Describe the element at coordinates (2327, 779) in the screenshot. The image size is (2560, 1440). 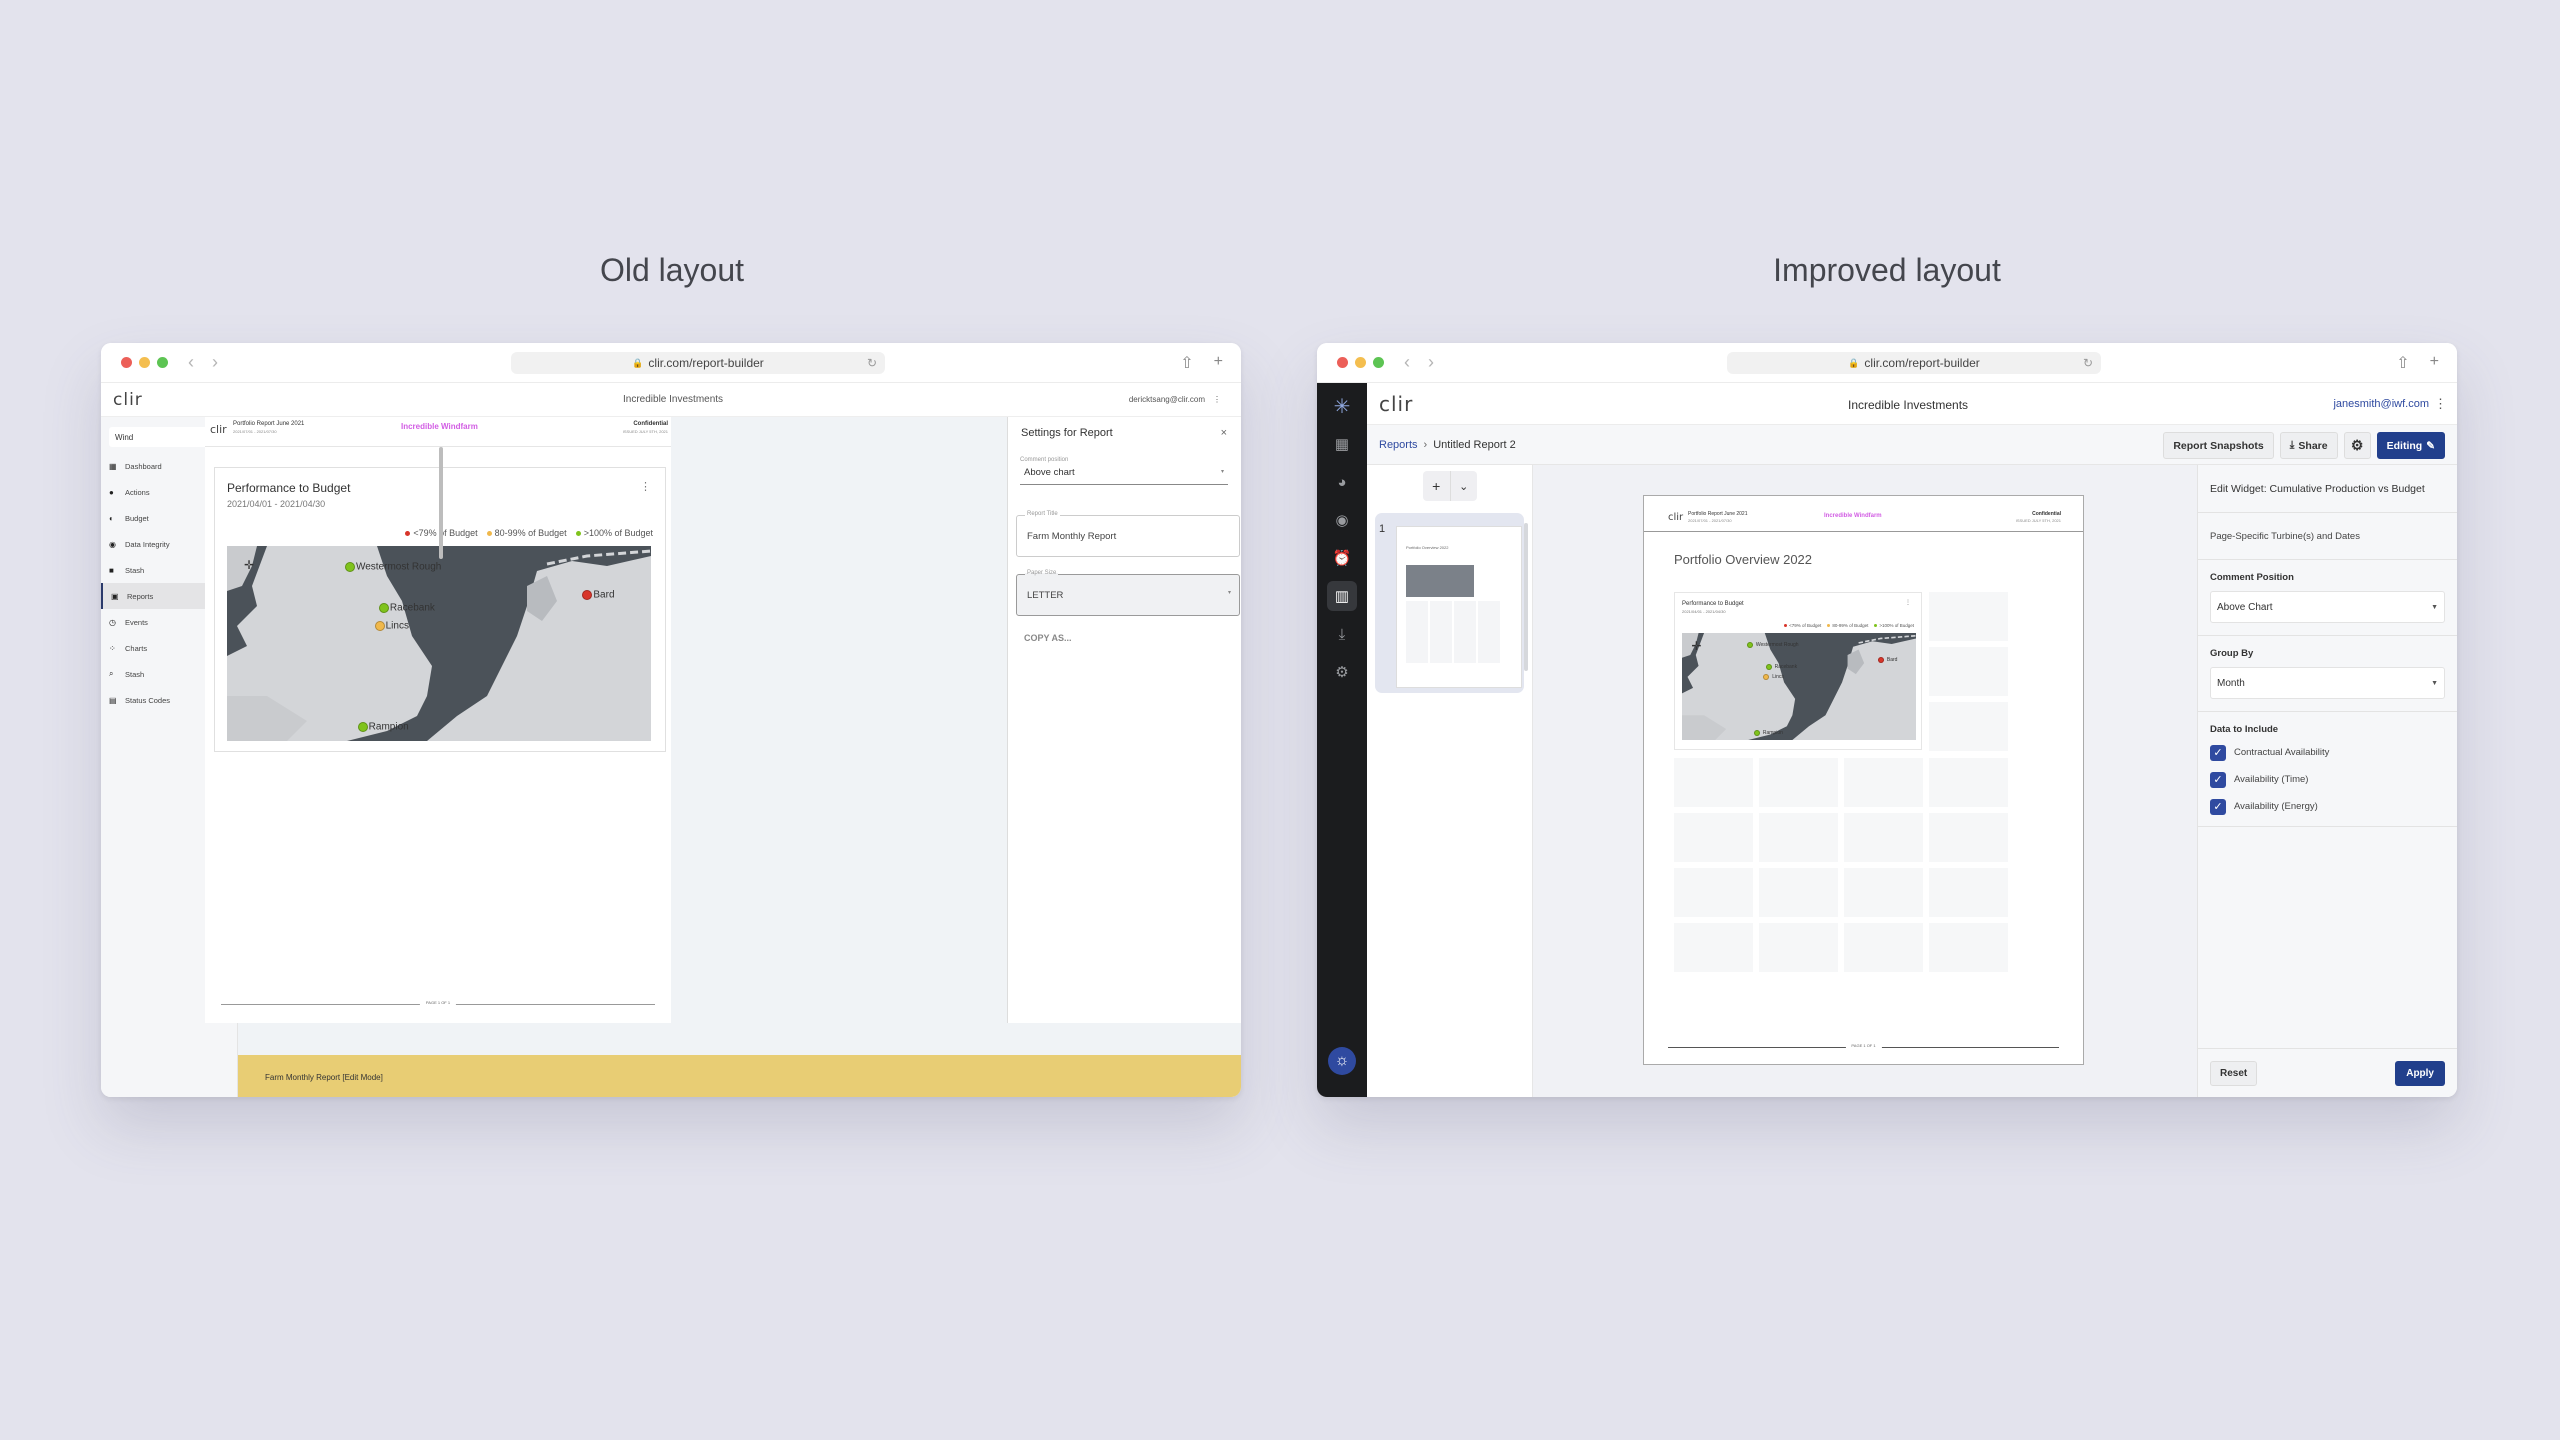
I see `data-include-checkbox-row: ✓ Availability (Time)` at that location.